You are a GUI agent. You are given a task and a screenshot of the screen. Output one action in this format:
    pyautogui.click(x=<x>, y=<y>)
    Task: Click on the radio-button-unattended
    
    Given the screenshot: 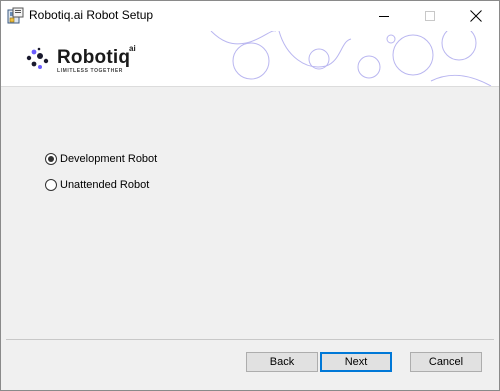 What is the action you would take?
    pyautogui.click(x=51, y=185)
    